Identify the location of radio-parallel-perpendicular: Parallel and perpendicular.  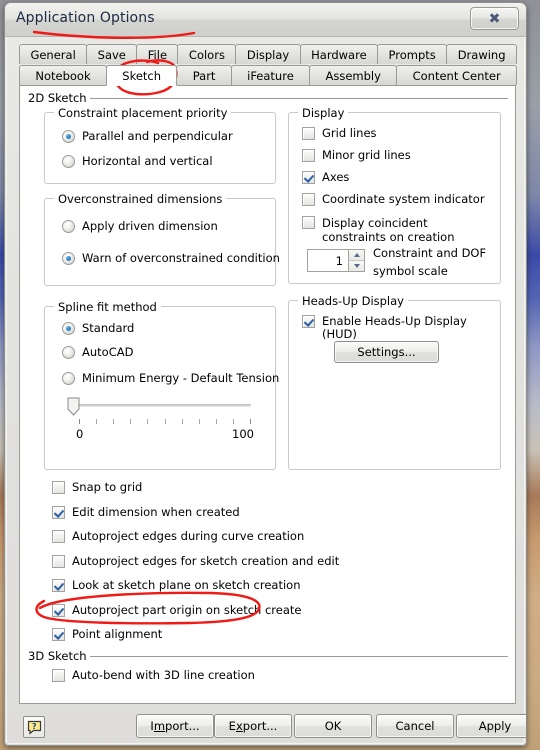
(147, 136).